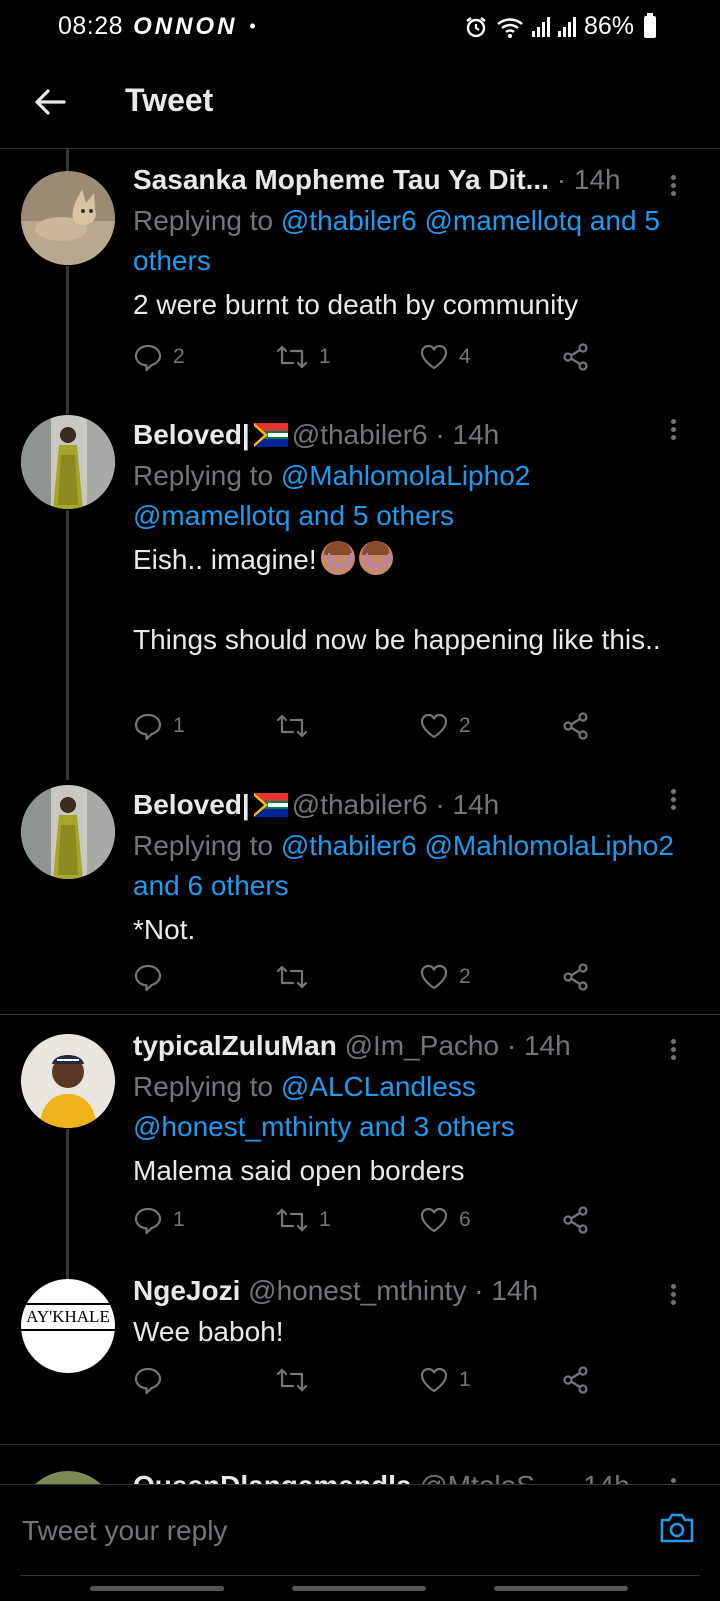 The height and width of the screenshot is (1601, 720). I want to click on author-name: NgeJozi, so click(186, 1290).